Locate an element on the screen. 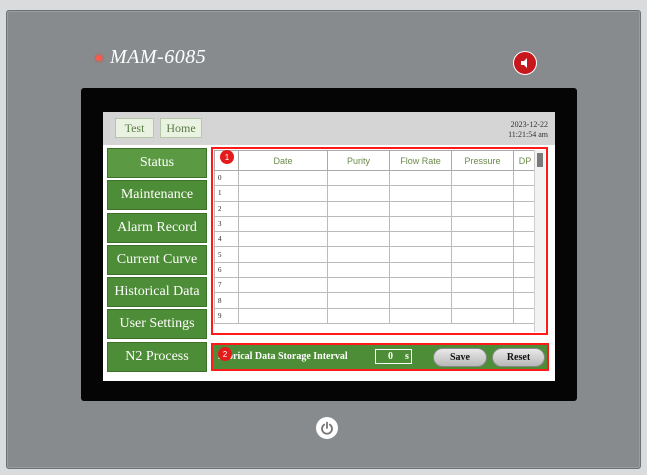 The width and height of the screenshot is (647, 475). column-header-date: Date is located at coordinates (283, 160).